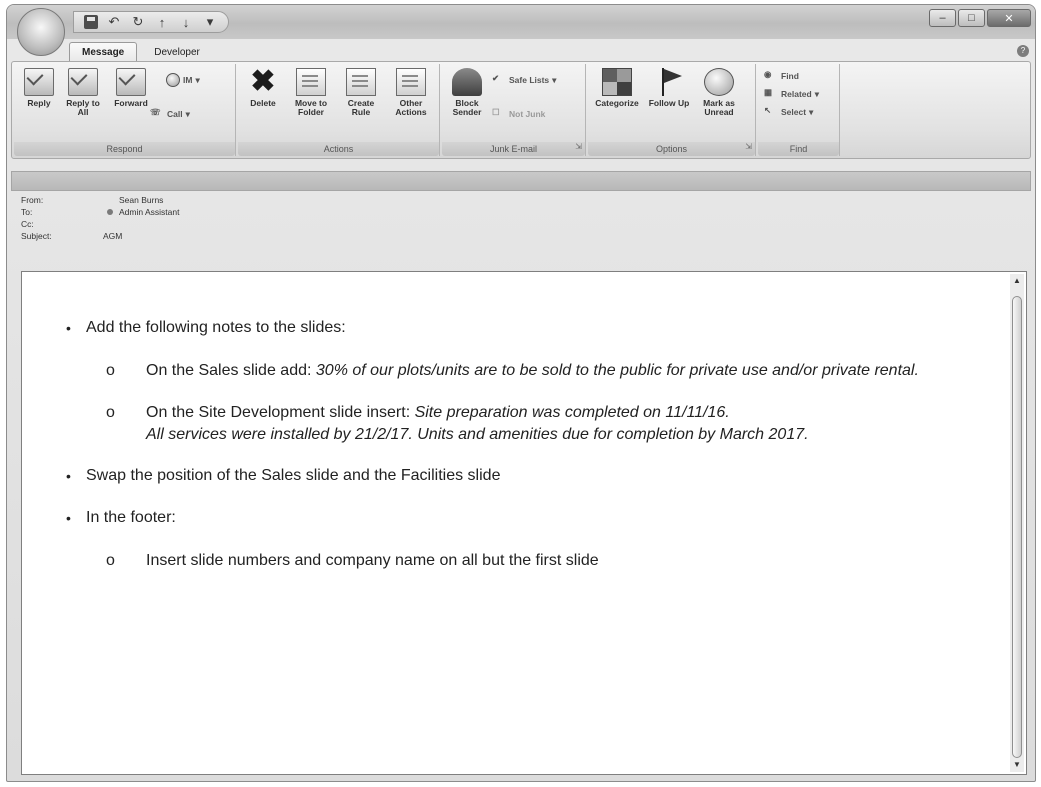  Describe the element at coordinates (617, 88) in the screenshot. I see `categorize-button: Categorize` at that location.